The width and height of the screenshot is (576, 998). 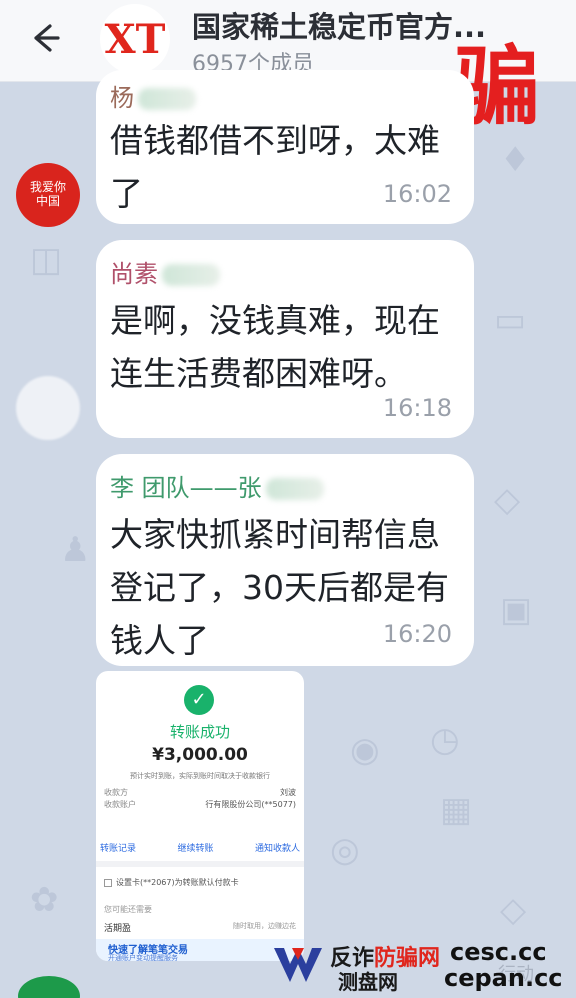 What do you see at coordinates (365, 750) in the screenshot?
I see `background-doodle: ◉` at bounding box center [365, 750].